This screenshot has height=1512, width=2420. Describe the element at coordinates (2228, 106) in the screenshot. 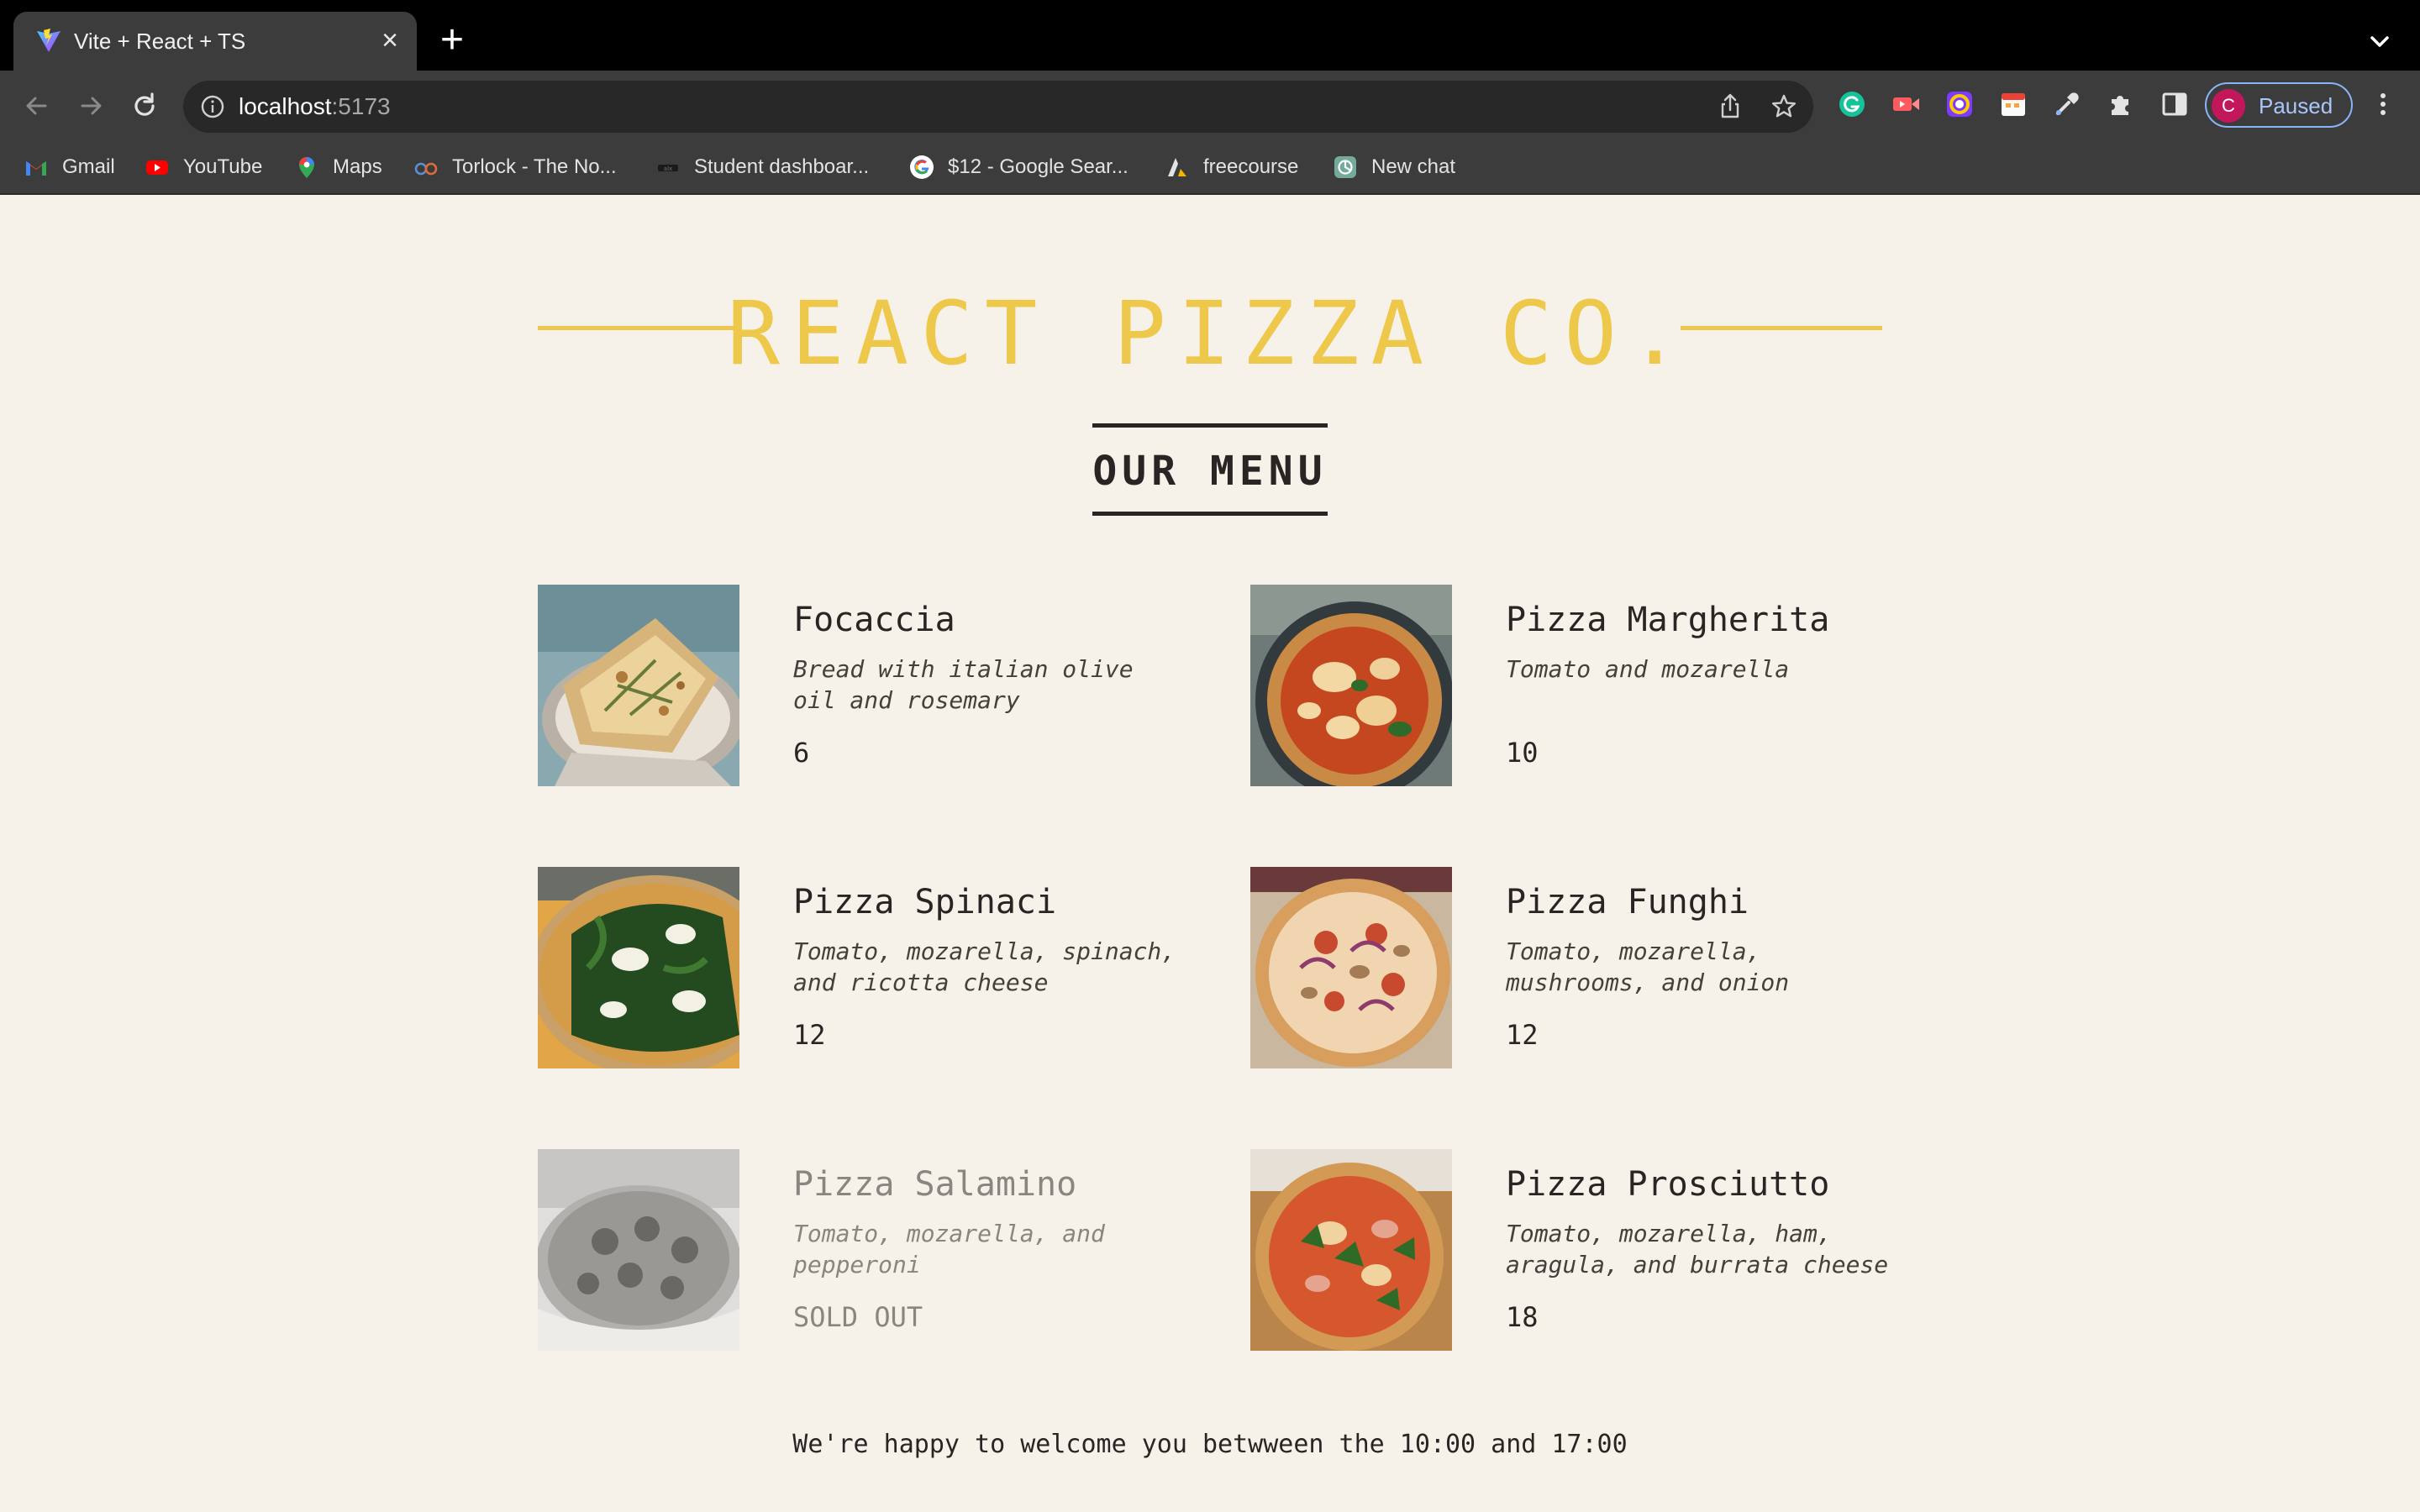

I see `avatar: C` at that location.